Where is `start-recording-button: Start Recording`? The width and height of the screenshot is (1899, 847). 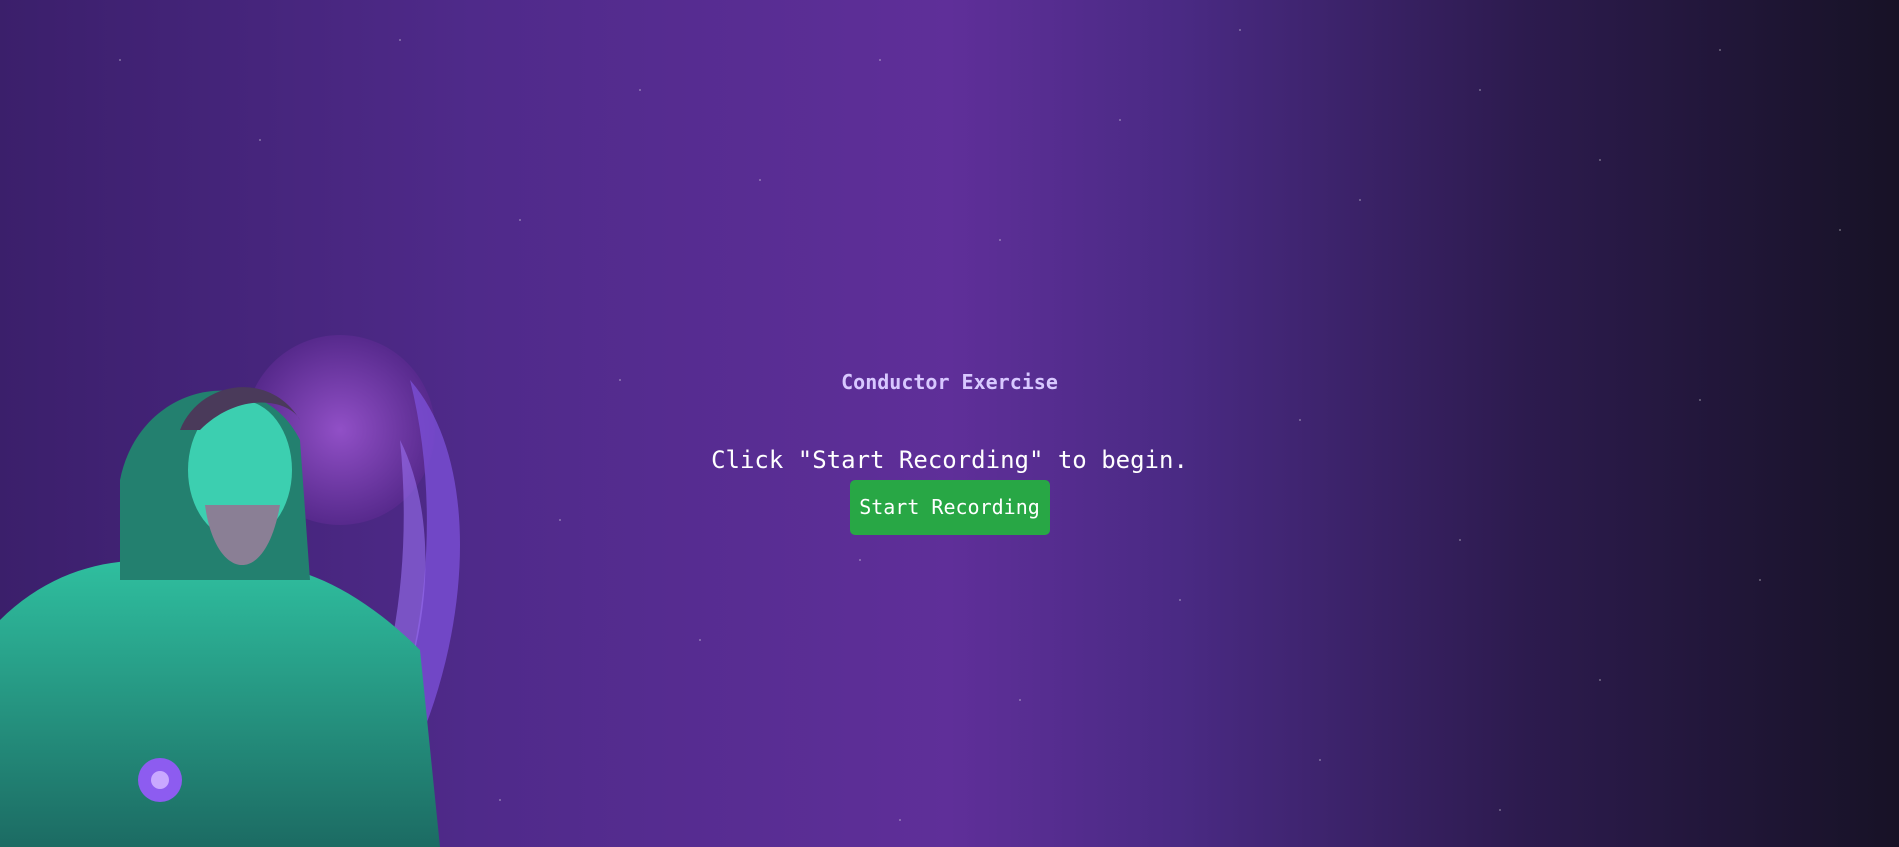
start-recording-button: Start Recording is located at coordinates (949, 507).